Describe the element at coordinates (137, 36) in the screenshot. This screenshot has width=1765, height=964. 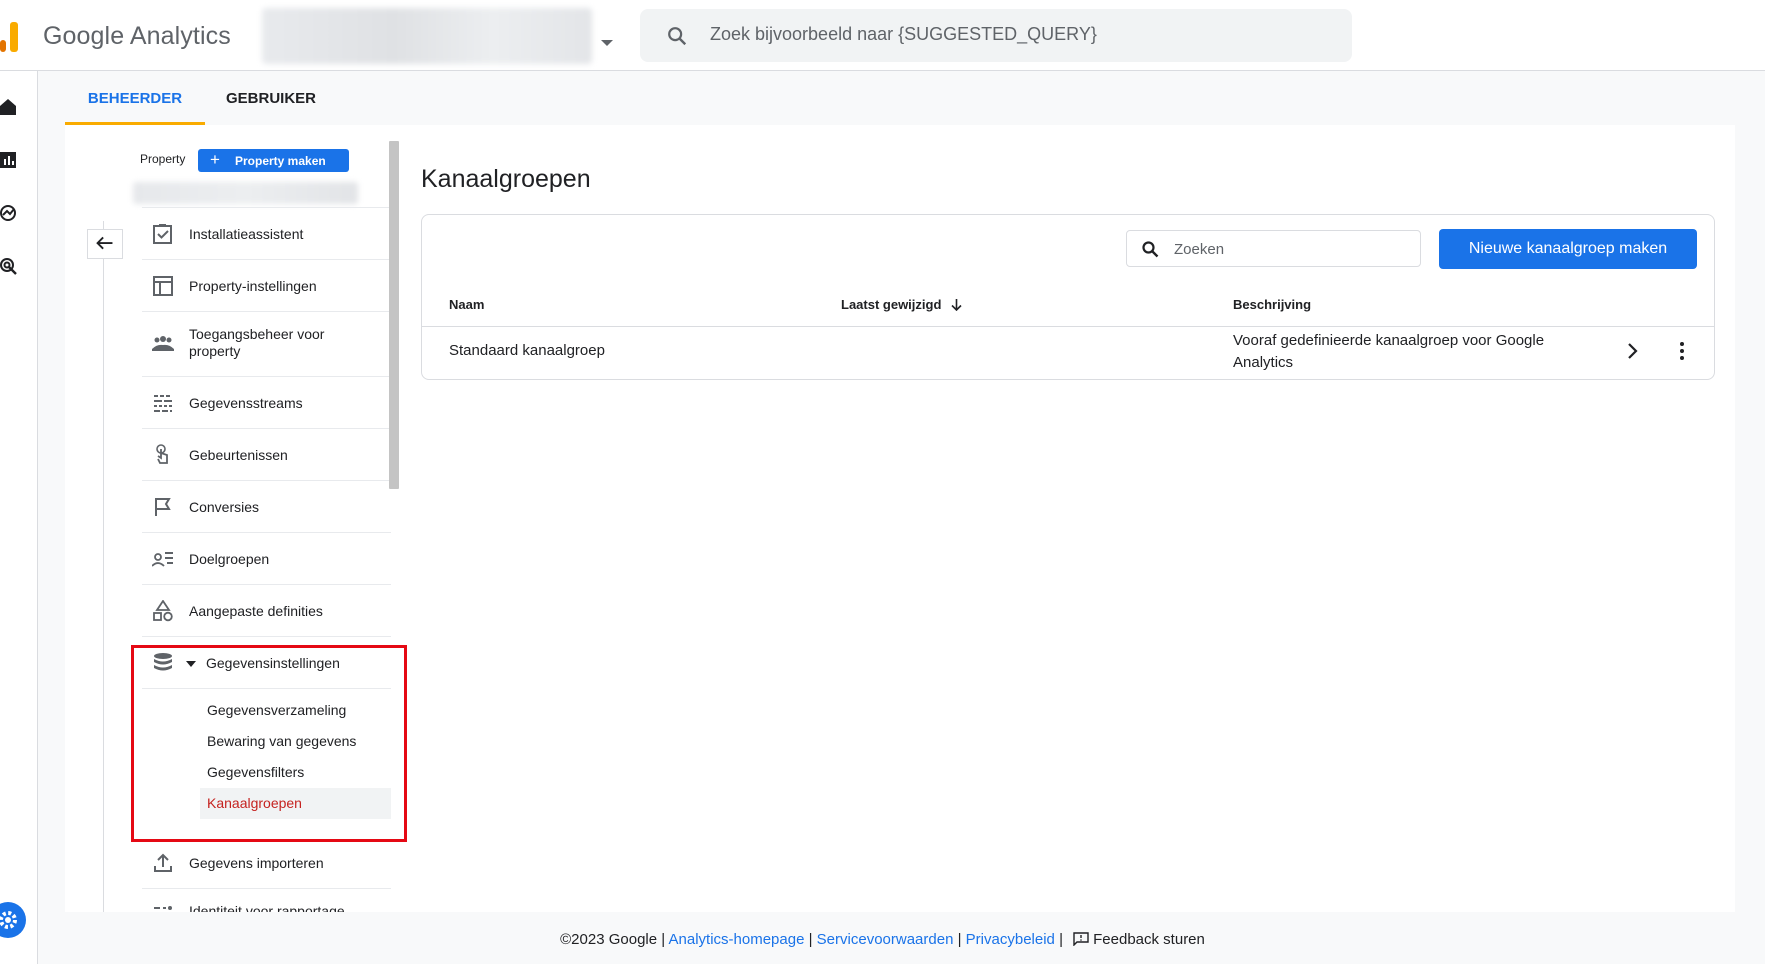
I see `brand-title: Google Analytics` at that location.